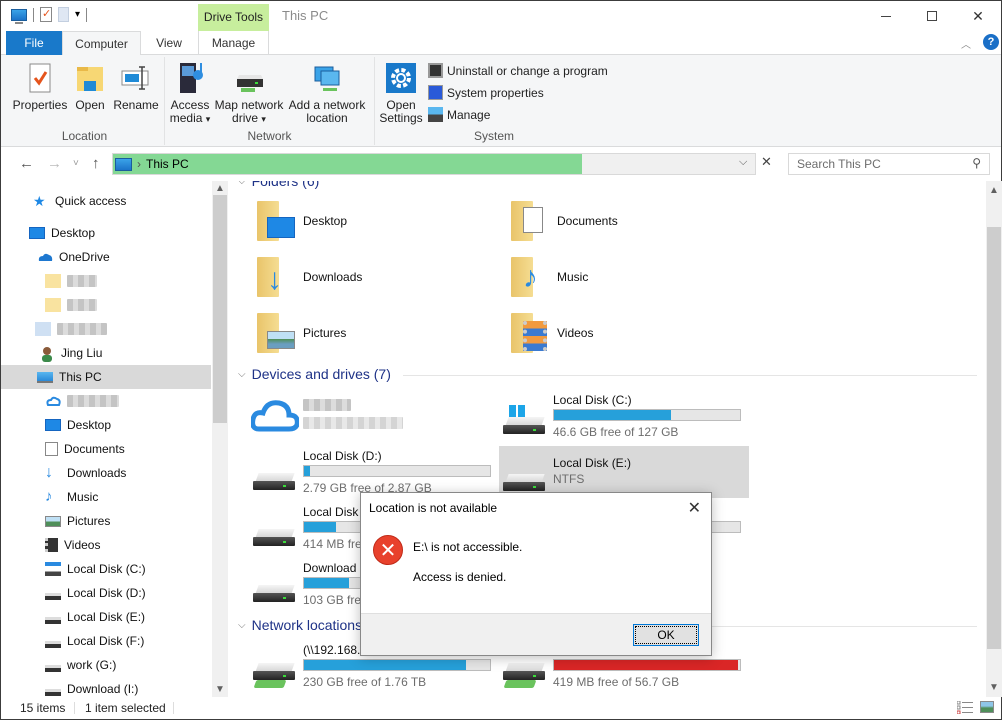 This screenshot has height=720, width=1002. I want to click on content-scrollbar: ▲ ▼, so click(994, 439).